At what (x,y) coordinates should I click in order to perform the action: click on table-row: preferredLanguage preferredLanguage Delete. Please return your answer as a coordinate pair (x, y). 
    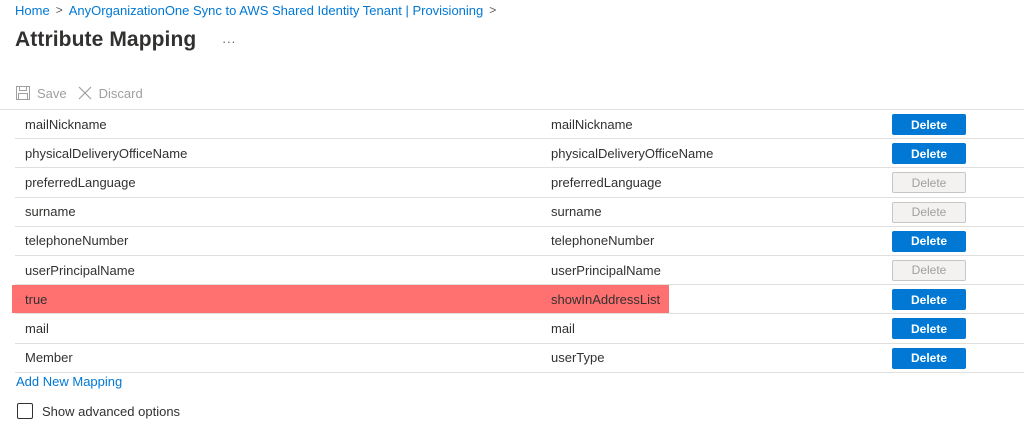
    Looking at the image, I should click on (519, 183).